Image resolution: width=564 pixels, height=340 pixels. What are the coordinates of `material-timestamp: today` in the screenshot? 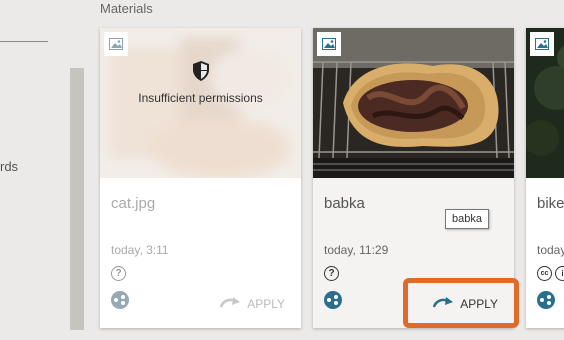 It's located at (550, 250).